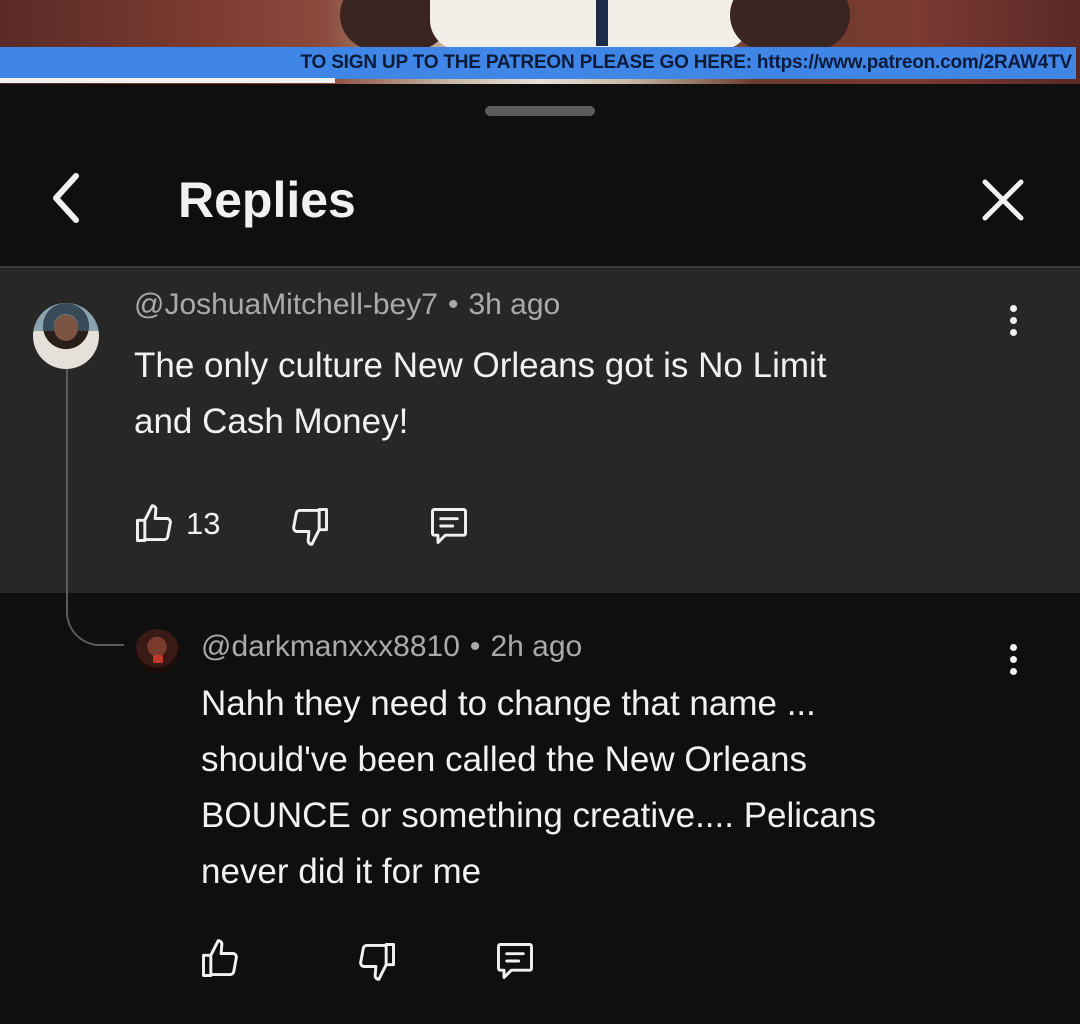  I want to click on reply-text-line: should've been called the New Orleans, so click(504, 759).